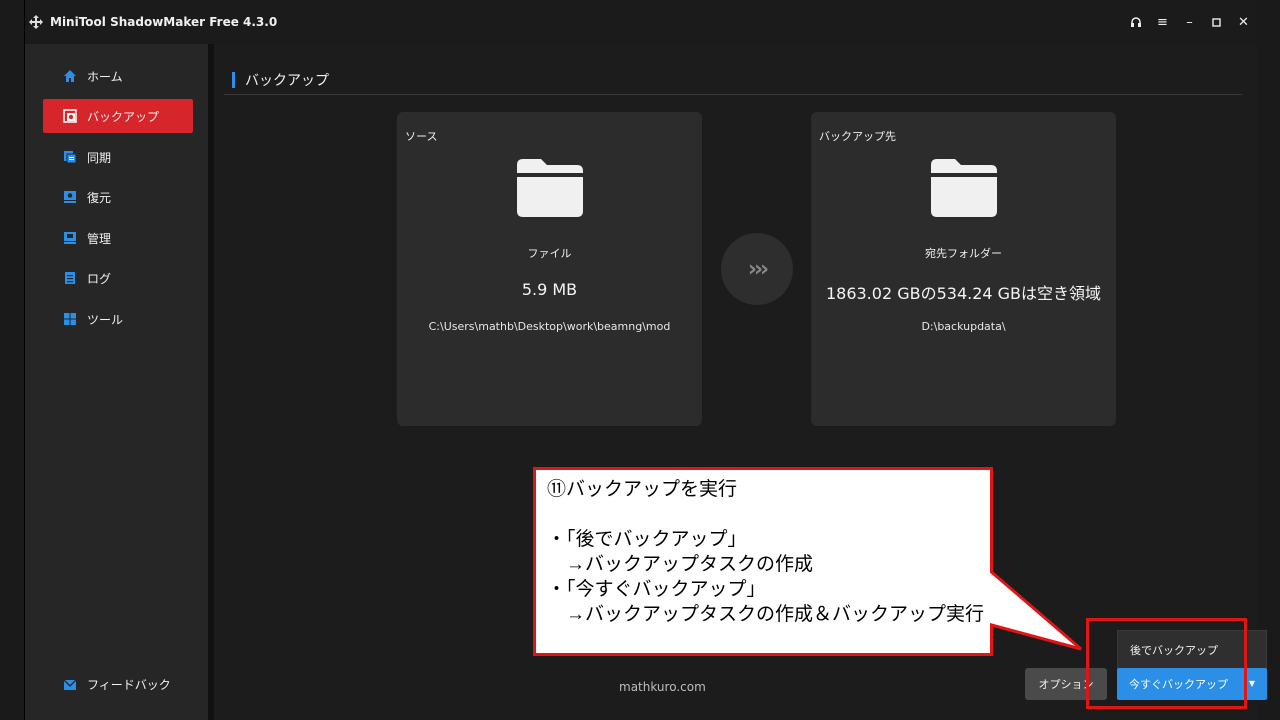 This screenshot has height=720, width=1280. What do you see at coordinates (1162, 22) in the screenshot?
I see `menu-icon: ≡` at bounding box center [1162, 22].